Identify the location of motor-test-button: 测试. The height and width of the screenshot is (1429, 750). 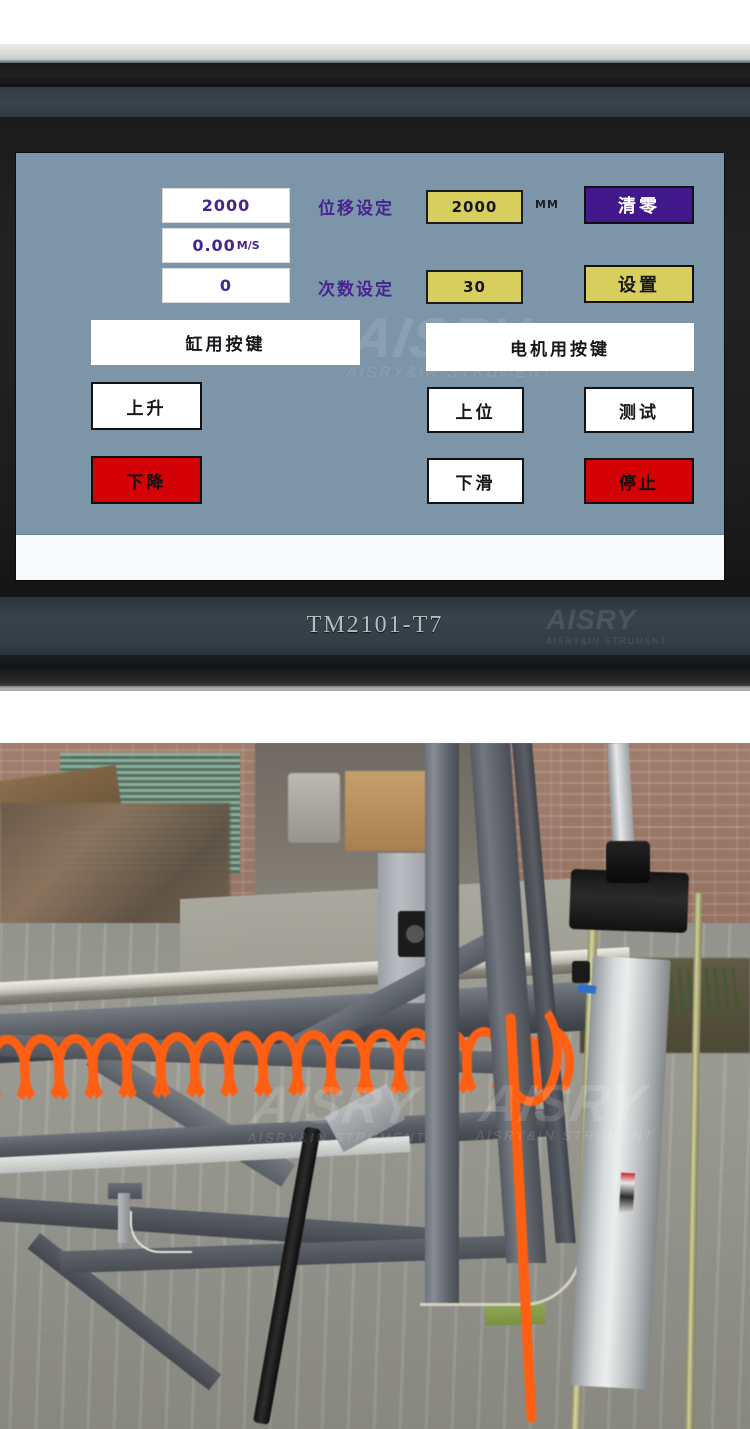
(639, 410).